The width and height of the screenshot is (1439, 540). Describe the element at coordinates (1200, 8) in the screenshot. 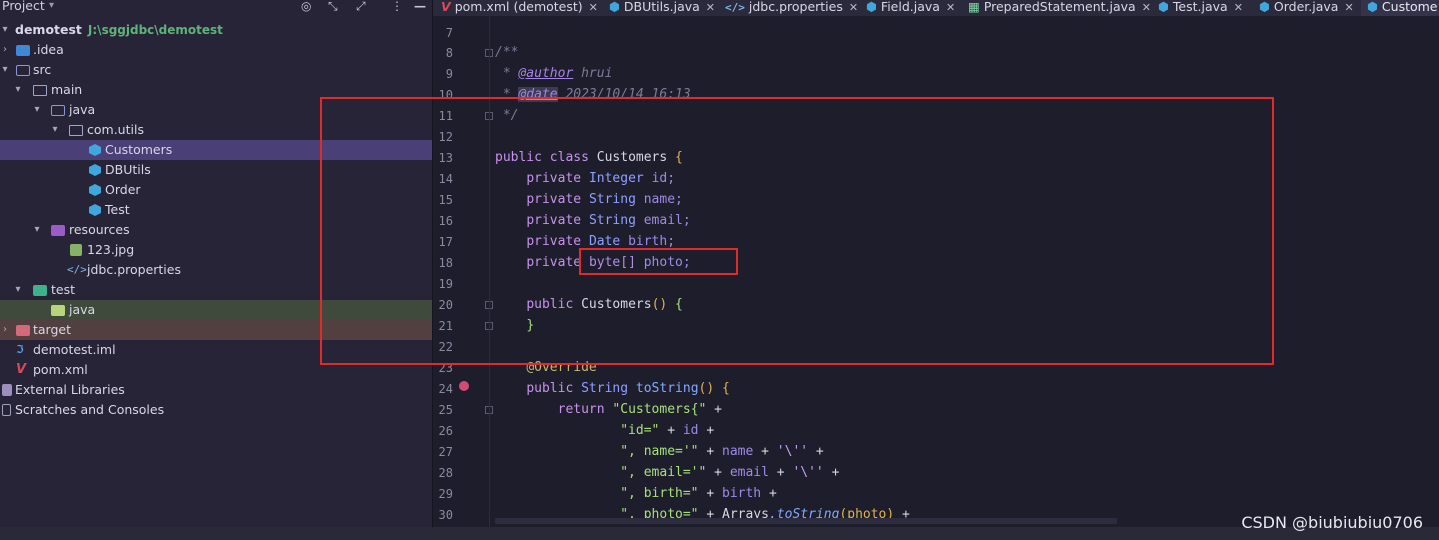

I see `tab-test-java: ⬢ Test.java ✕` at that location.